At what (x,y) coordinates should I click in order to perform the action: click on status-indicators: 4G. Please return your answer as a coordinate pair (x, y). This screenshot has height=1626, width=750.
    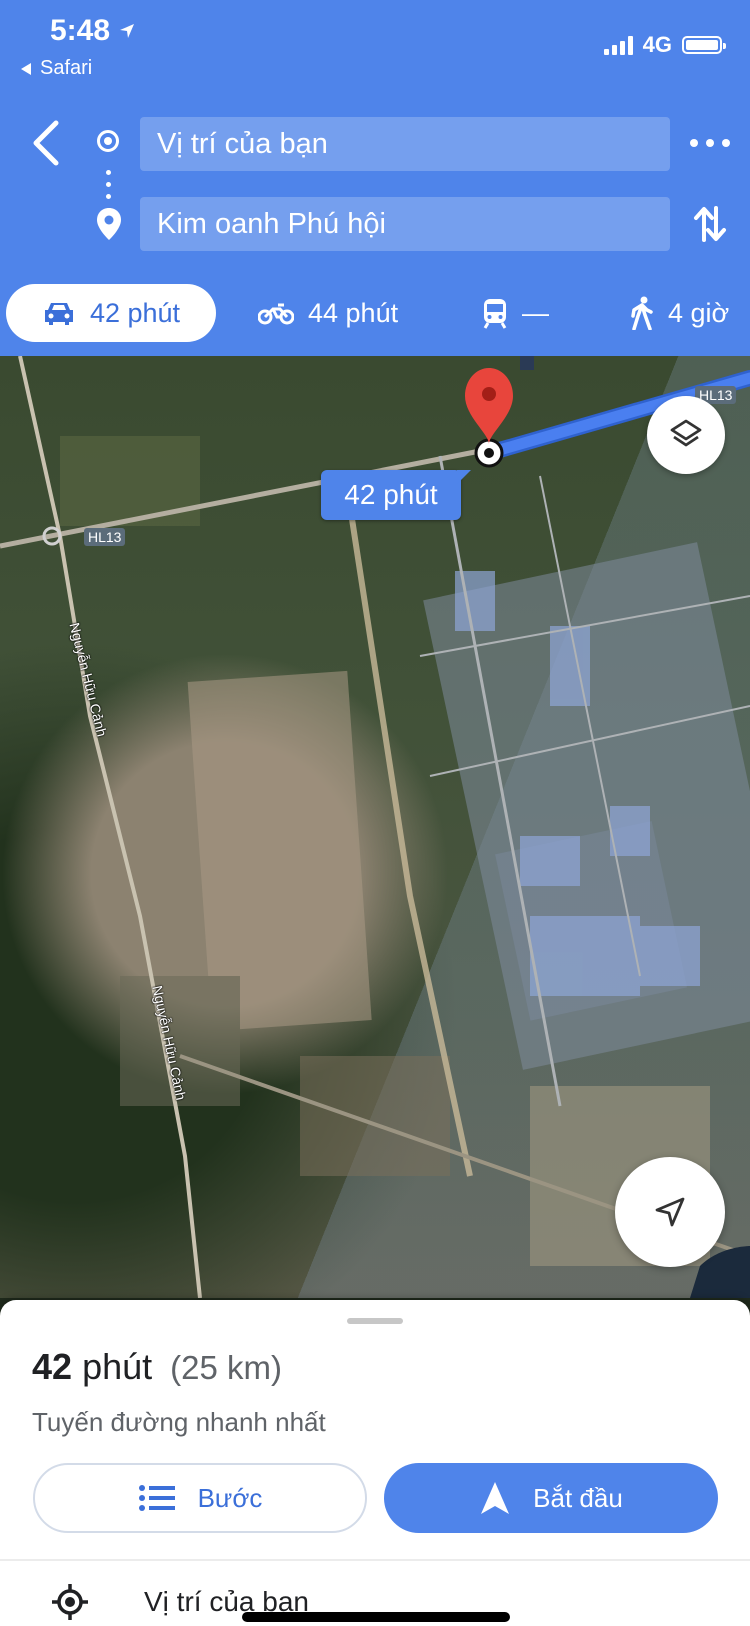
    Looking at the image, I should click on (664, 45).